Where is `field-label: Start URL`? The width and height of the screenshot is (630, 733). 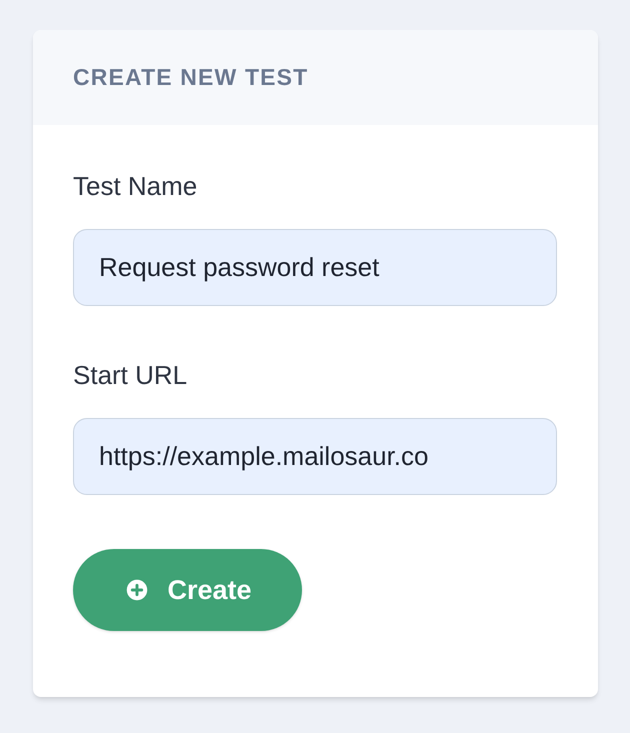
field-label: Start URL is located at coordinates (130, 375).